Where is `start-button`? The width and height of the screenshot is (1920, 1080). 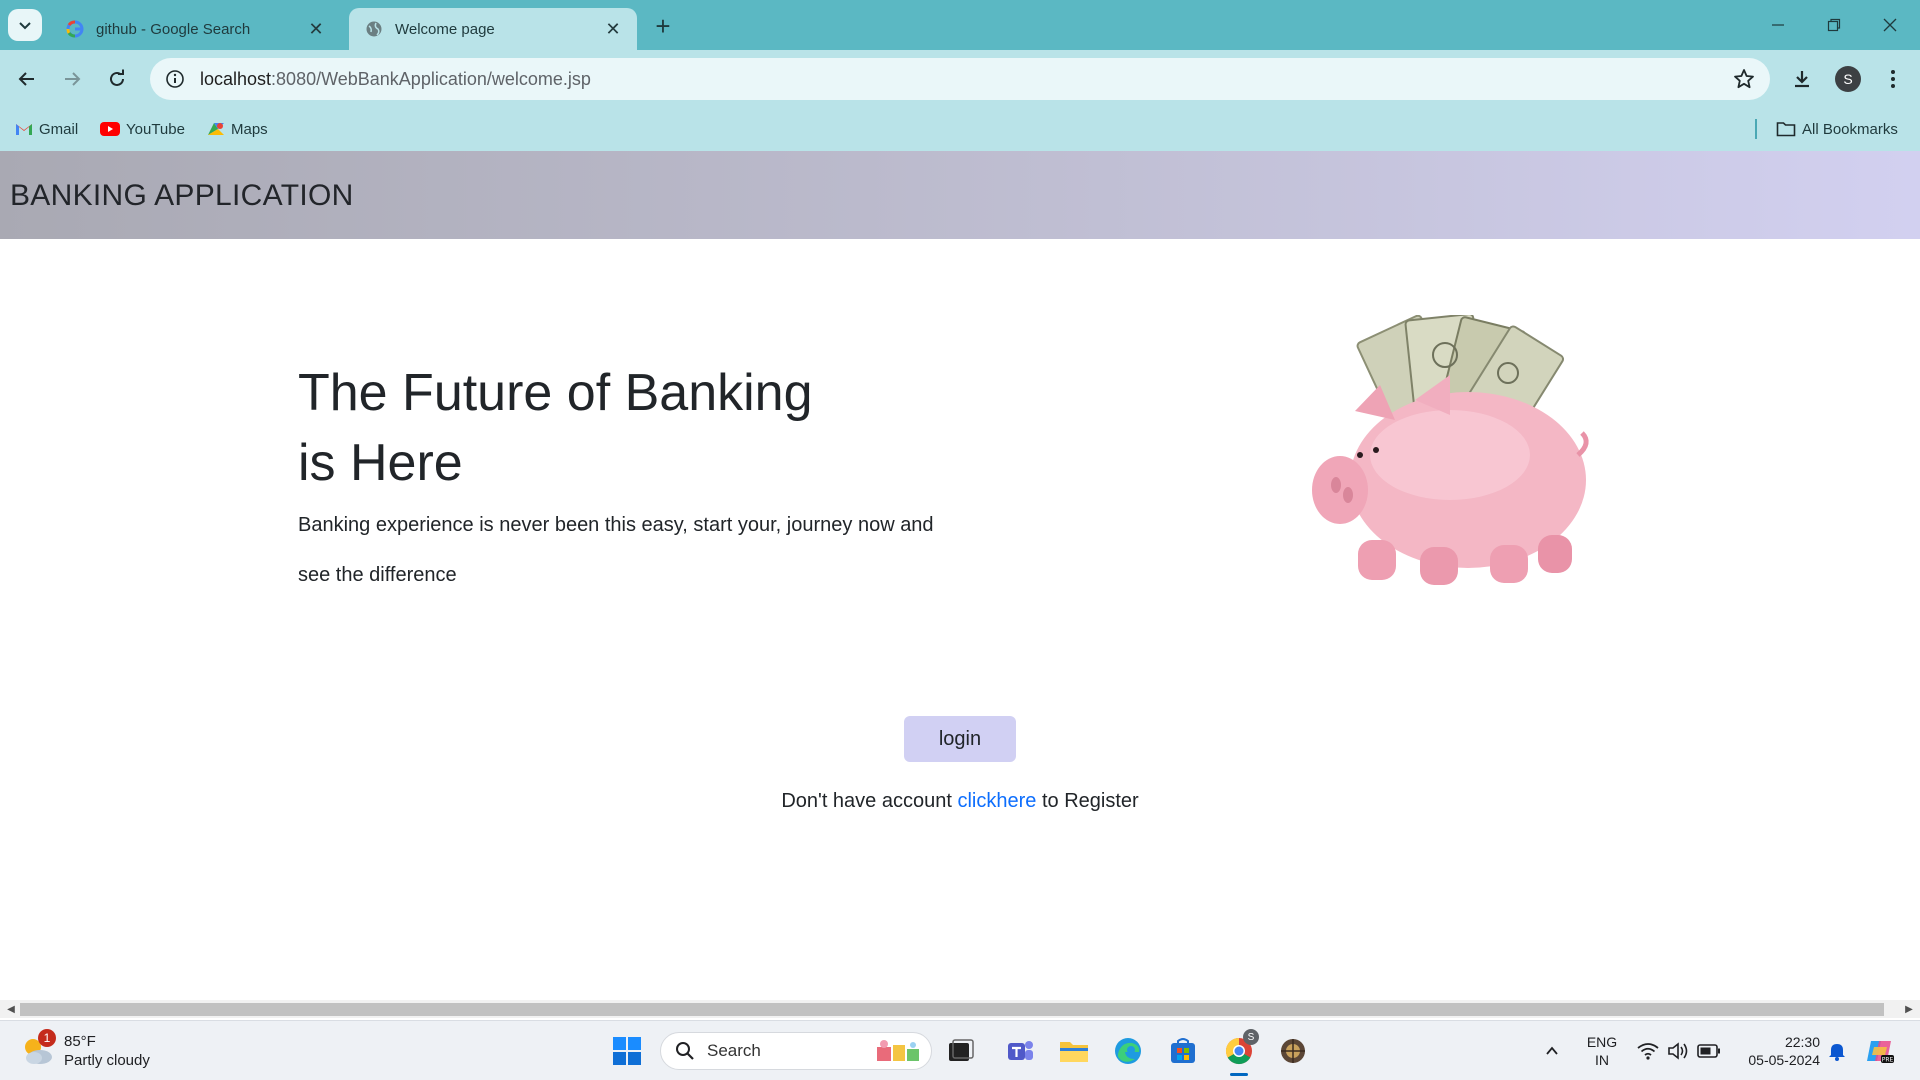 start-button is located at coordinates (627, 1051).